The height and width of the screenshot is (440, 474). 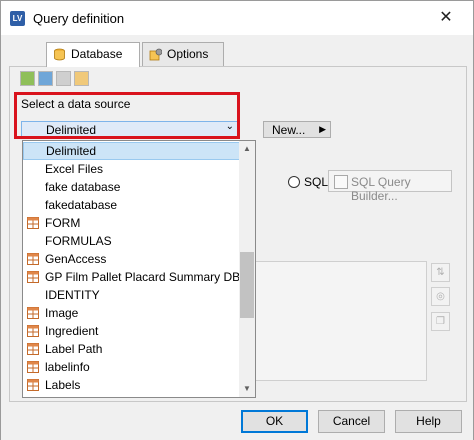 I want to click on copy-icon: ❐, so click(x=440, y=321).